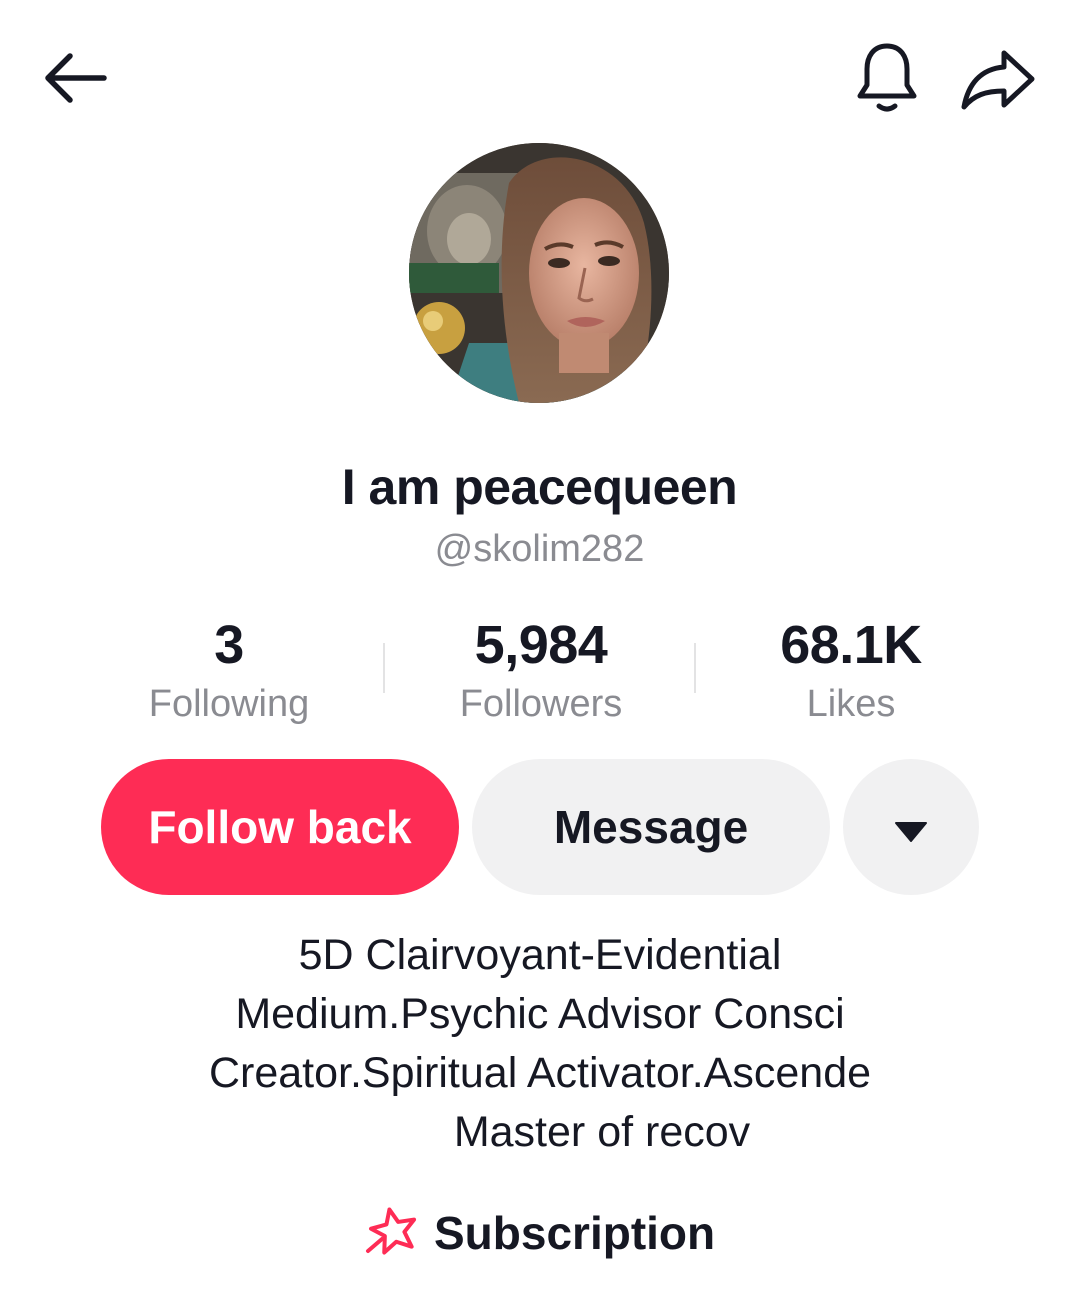  Describe the element at coordinates (651, 827) in the screenshot. I see `message-button: Message` at that location.